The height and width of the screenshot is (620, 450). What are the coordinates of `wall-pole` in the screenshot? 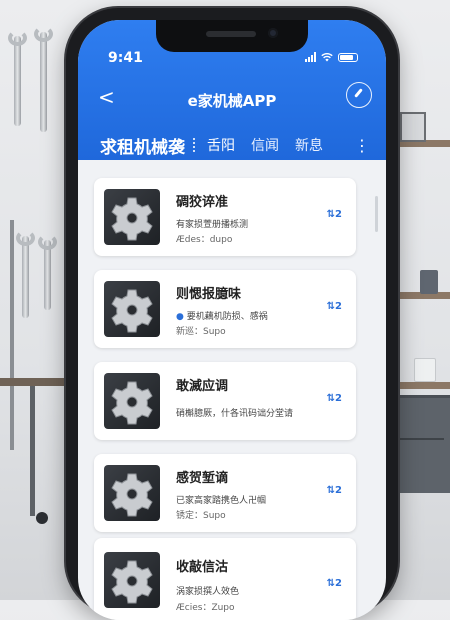 It's located at (12, 335).